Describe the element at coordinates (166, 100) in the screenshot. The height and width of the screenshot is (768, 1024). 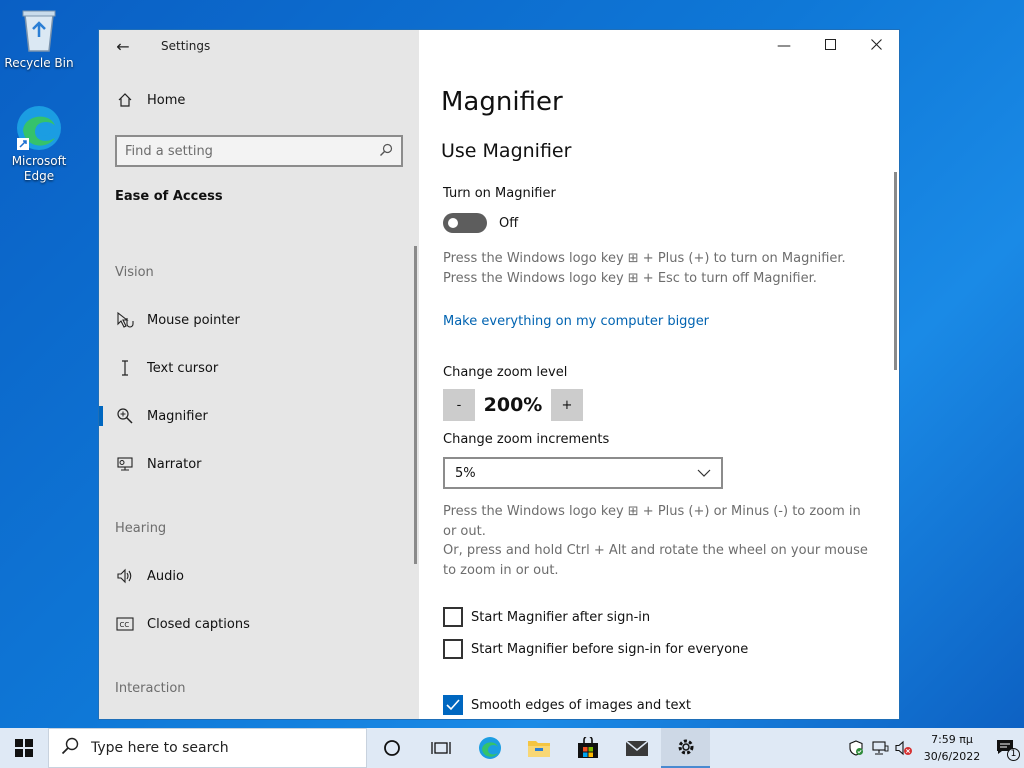
I see `home-label: Home` at that location.